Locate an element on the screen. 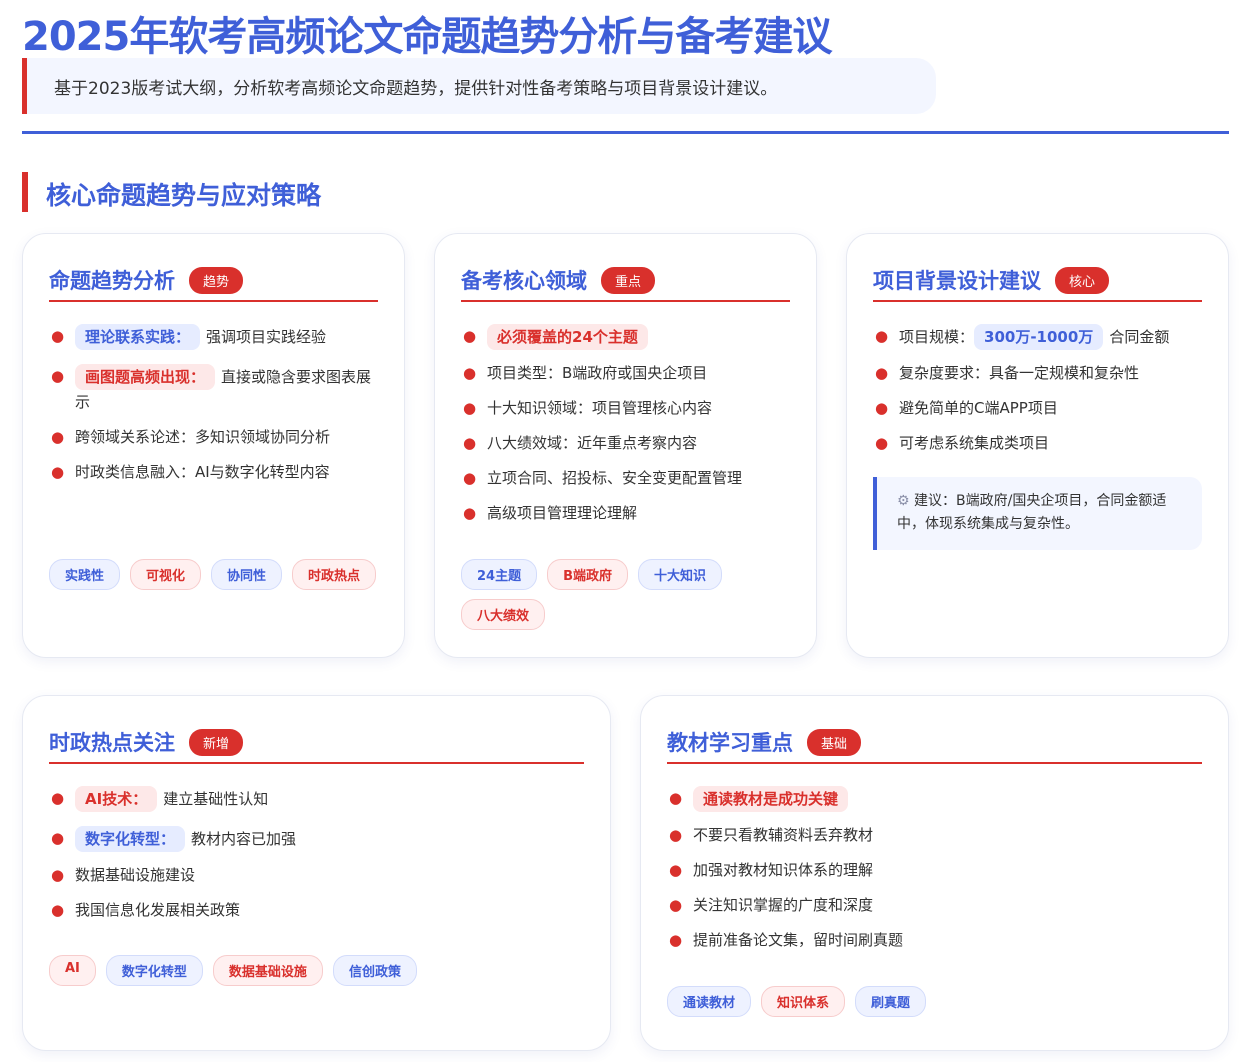 The width and height of the screenshot is (1244, 1062). item-text: 十大知识领域：项目管理核心内容 is located at coordinates (600, 408).